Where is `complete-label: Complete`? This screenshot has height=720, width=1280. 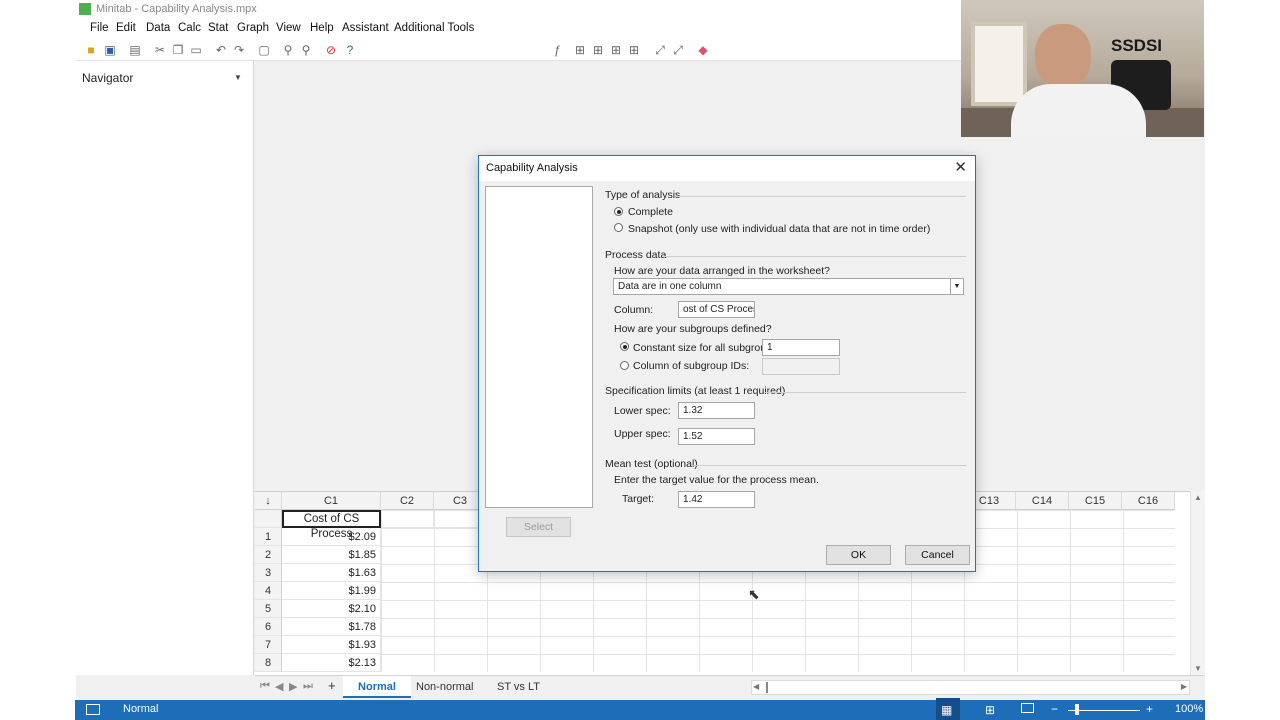 complete-label: Complete is located at coordinates (650, 212).